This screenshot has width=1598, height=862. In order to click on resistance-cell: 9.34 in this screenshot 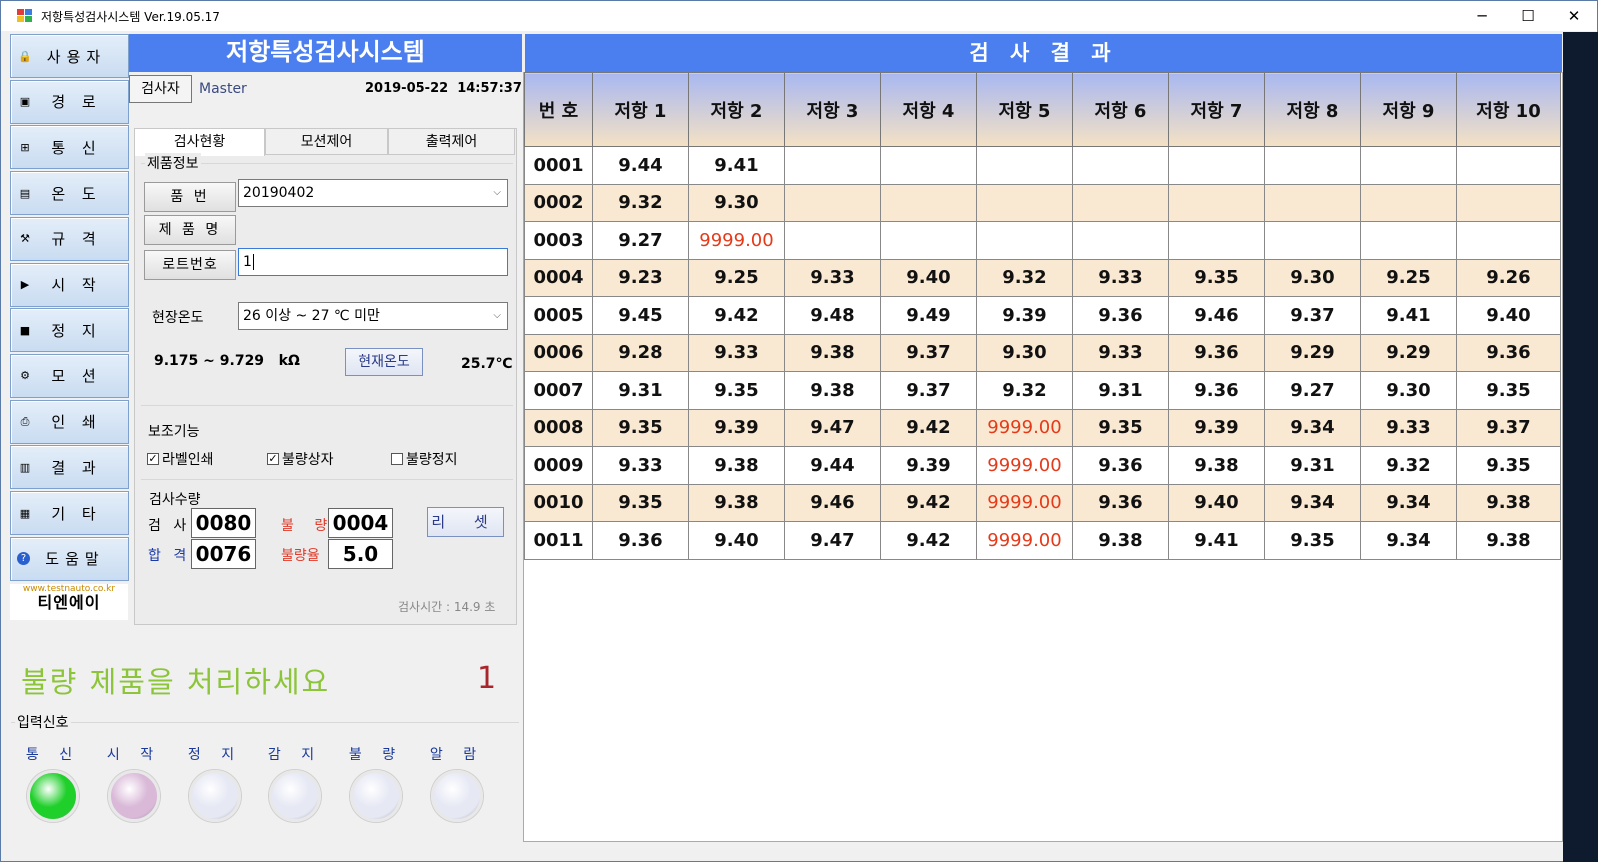, I will do `click(1408, 502)`.